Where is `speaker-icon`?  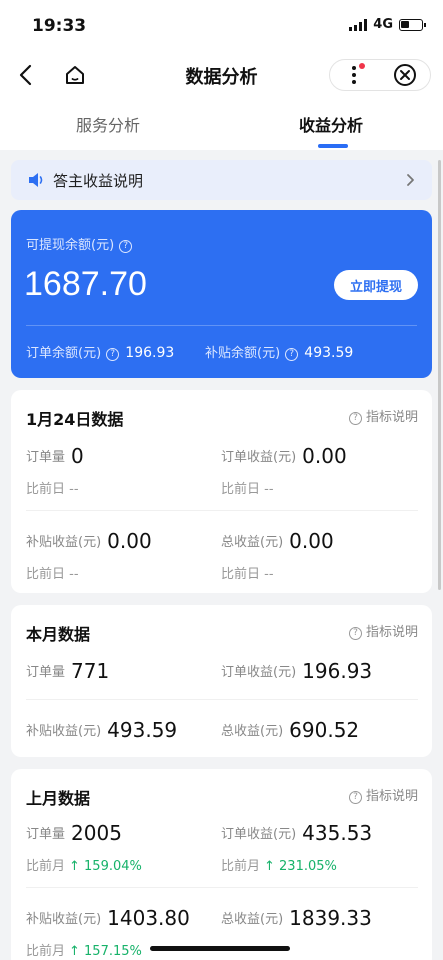
speaker-icon is located at coordinates (36, 180).